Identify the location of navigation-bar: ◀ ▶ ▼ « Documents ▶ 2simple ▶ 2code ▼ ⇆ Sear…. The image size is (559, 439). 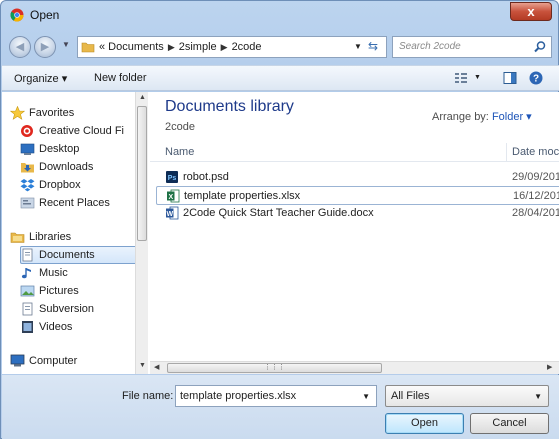
(279, 47).